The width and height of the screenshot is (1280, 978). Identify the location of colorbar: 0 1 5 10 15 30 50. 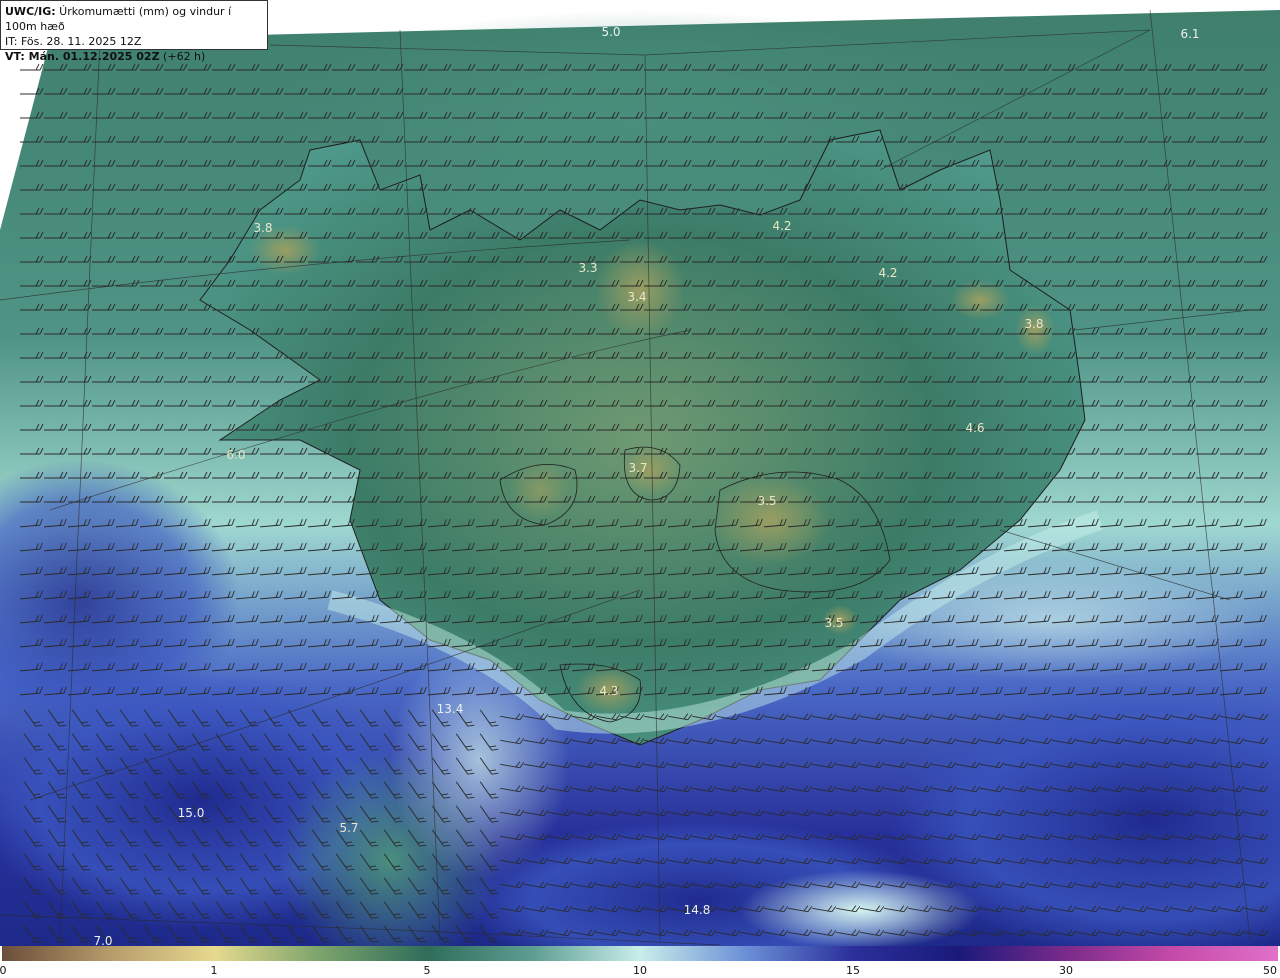
(640, 962).